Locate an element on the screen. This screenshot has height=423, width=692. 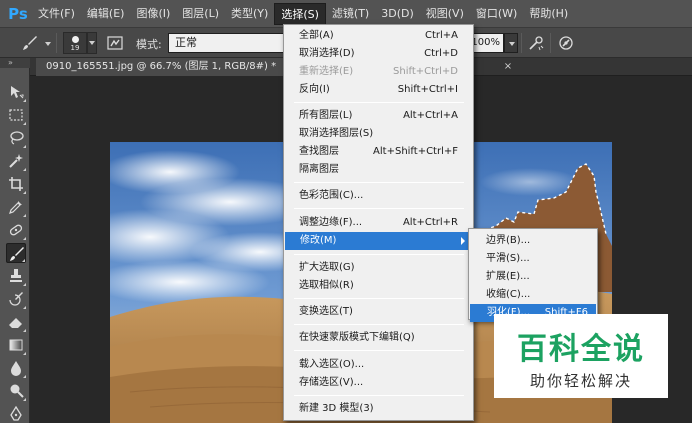
menu-item-refine-edge: 调整边缘(F)... Alt+Ctrl+R is located at coordinates (378, 223).